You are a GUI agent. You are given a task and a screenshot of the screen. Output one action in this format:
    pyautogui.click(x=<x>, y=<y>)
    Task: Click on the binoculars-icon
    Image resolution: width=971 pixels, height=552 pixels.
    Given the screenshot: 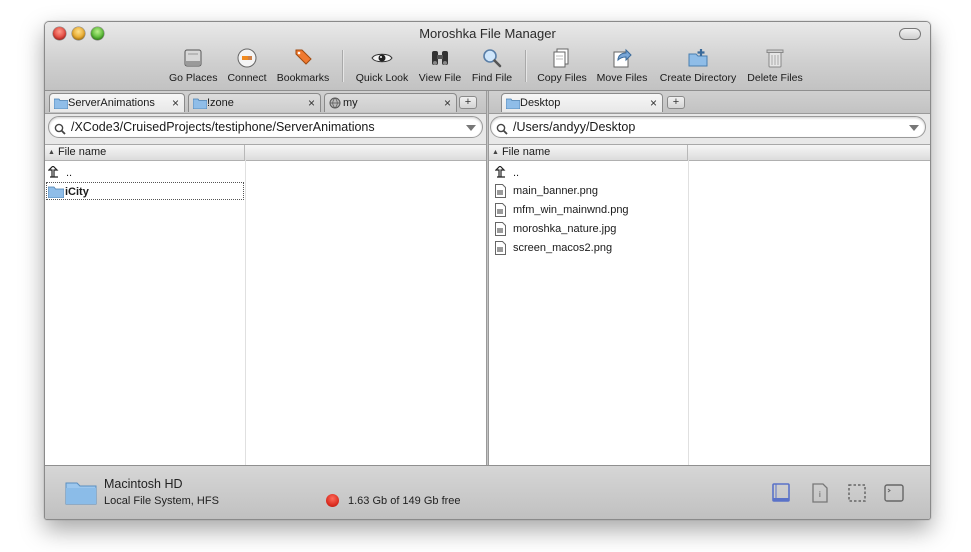 What is the action you would take?
    pyautogui.click(x=440, y=58)
    